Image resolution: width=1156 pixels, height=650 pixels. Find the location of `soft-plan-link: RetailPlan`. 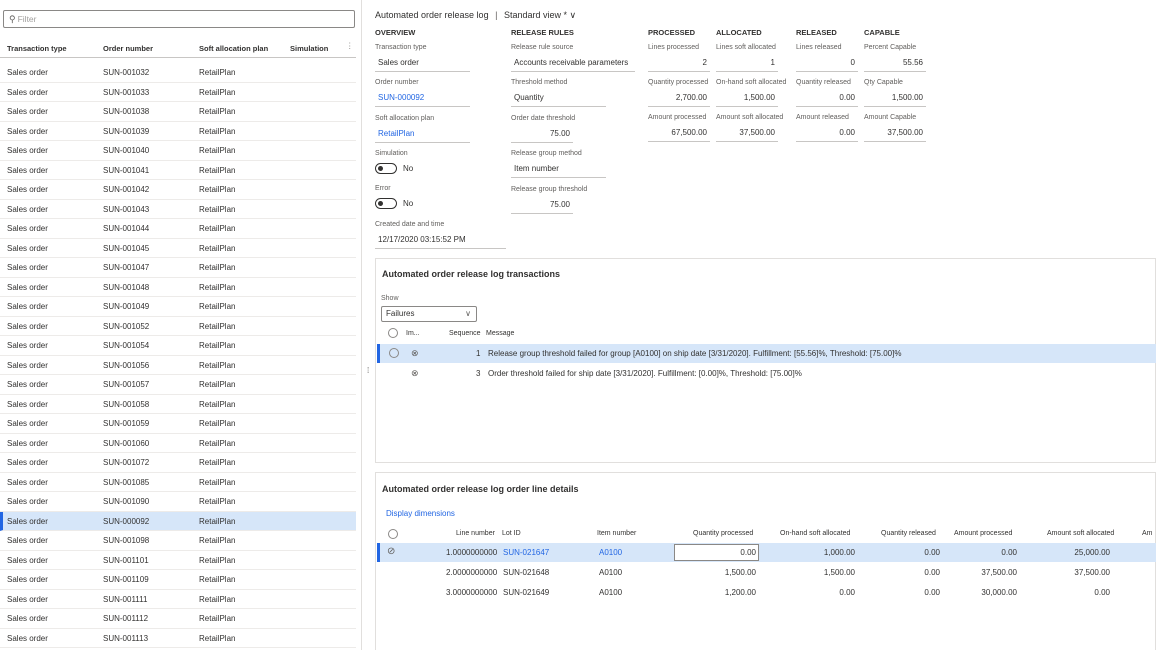

soft-plan-link: RetailPlan is located at coordinates (422, 135).